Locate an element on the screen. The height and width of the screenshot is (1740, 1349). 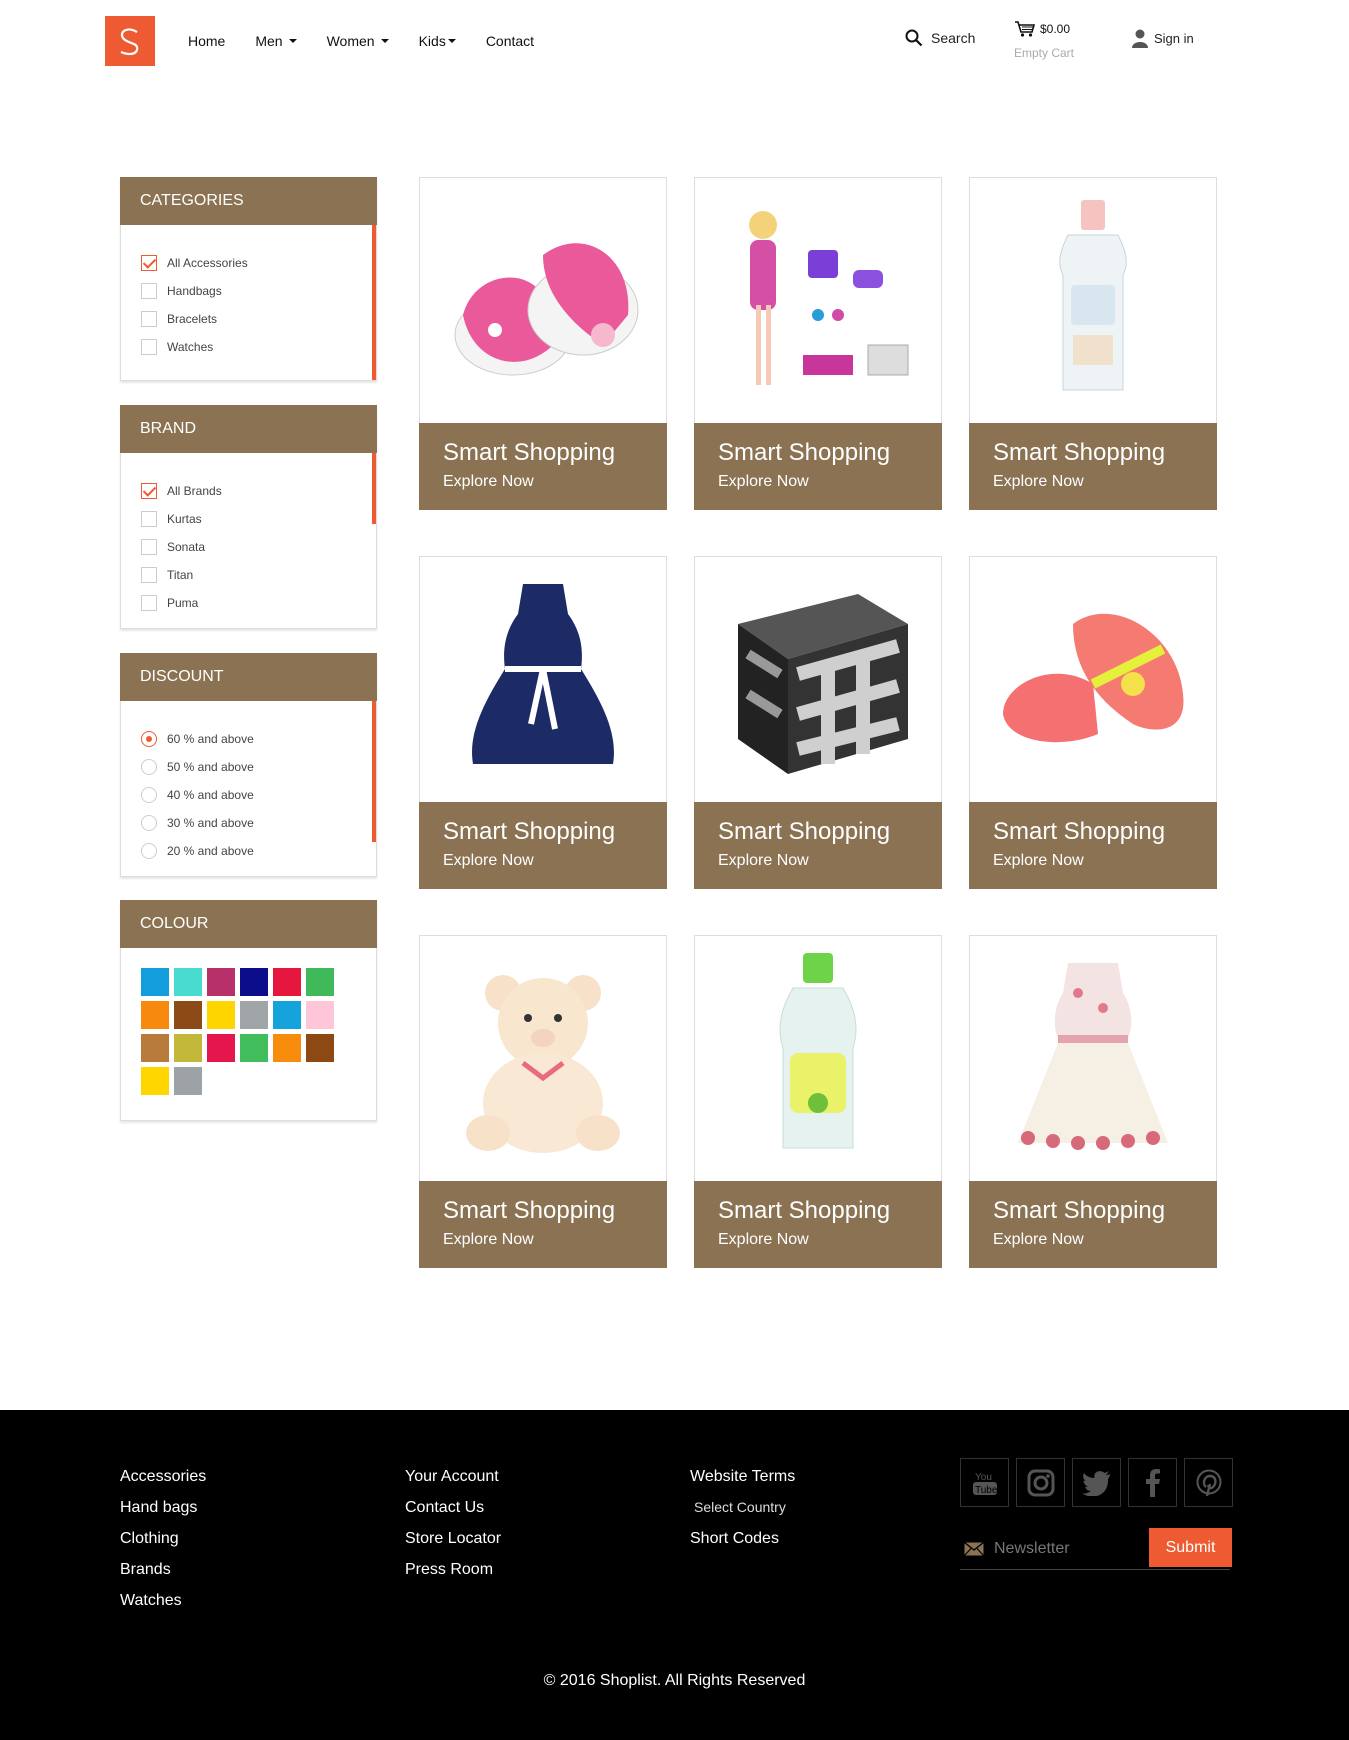
footer-link: Website Terms is located at coordinates (742, 1483).